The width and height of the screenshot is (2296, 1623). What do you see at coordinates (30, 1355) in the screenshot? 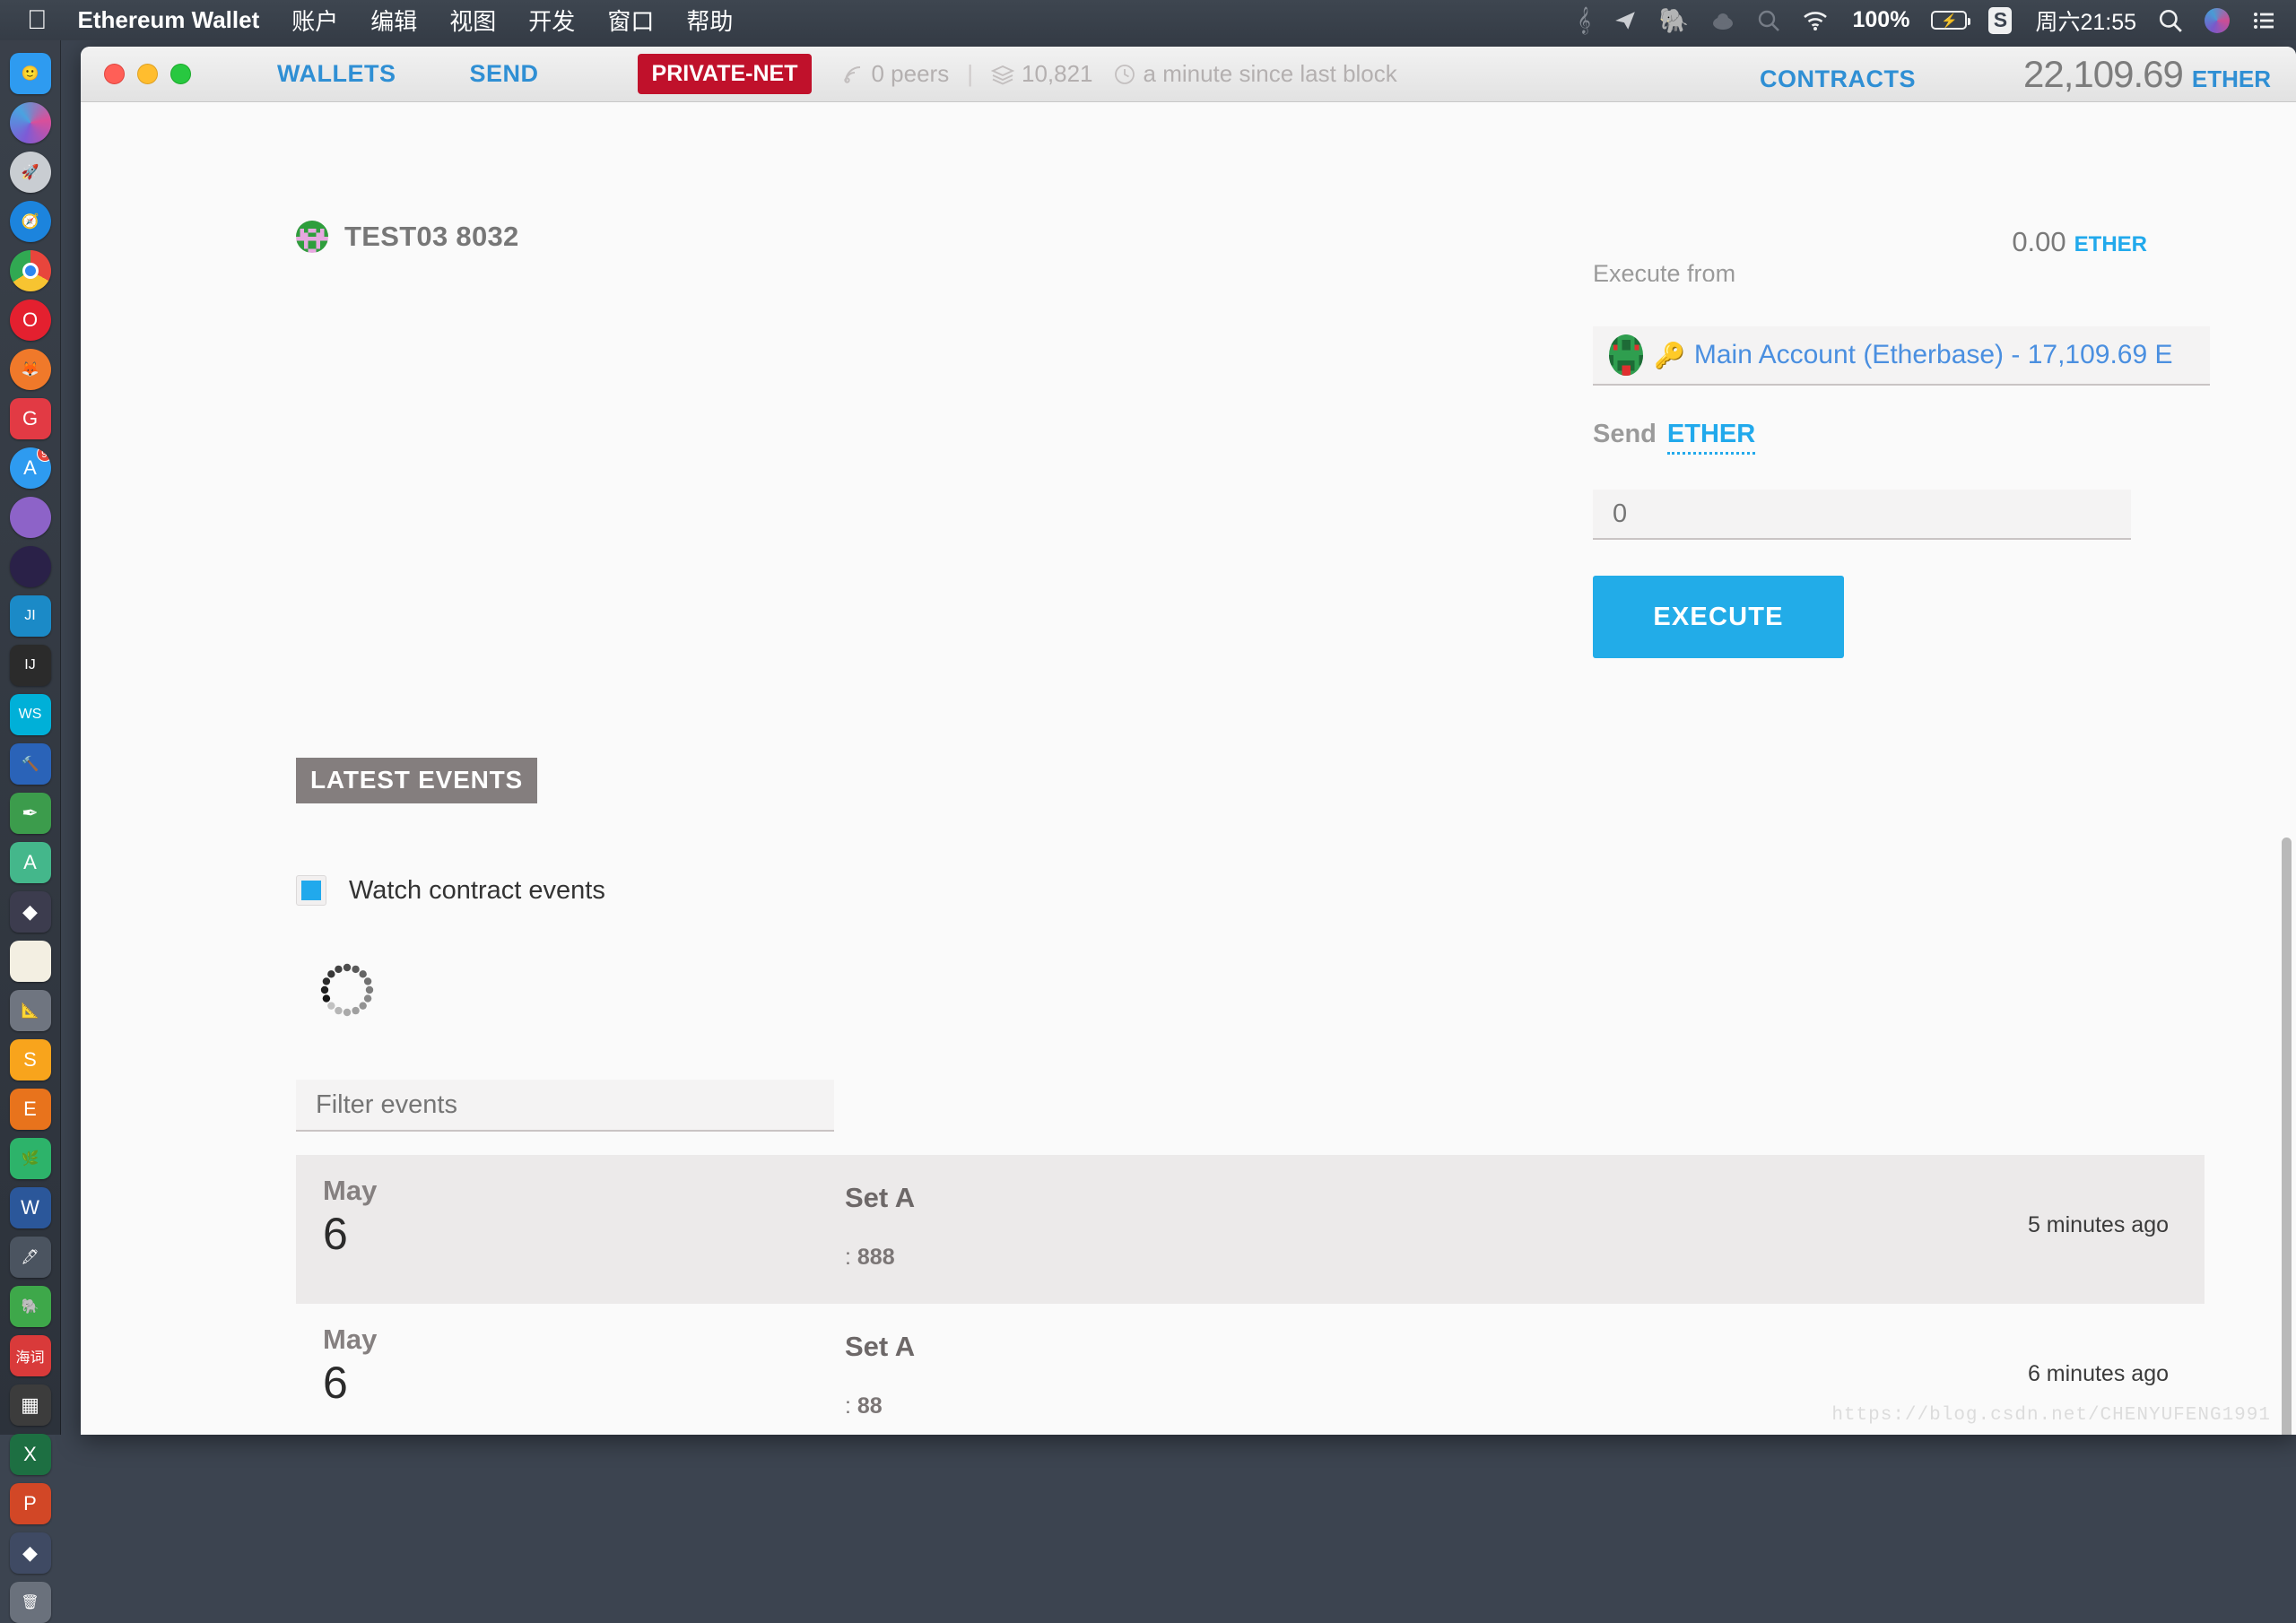
I see `dock-item-youdao-dict: 海词` at bounding box center [30, 1355].